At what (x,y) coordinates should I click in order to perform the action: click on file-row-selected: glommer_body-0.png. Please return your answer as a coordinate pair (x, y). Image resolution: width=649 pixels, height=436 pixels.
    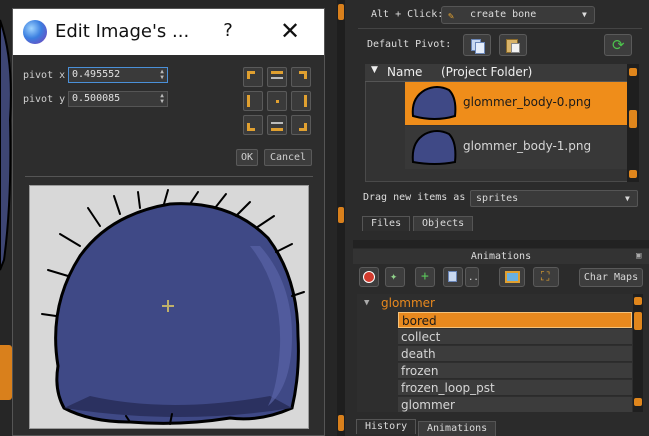
    Looking at the image, I should click on (516, 103).